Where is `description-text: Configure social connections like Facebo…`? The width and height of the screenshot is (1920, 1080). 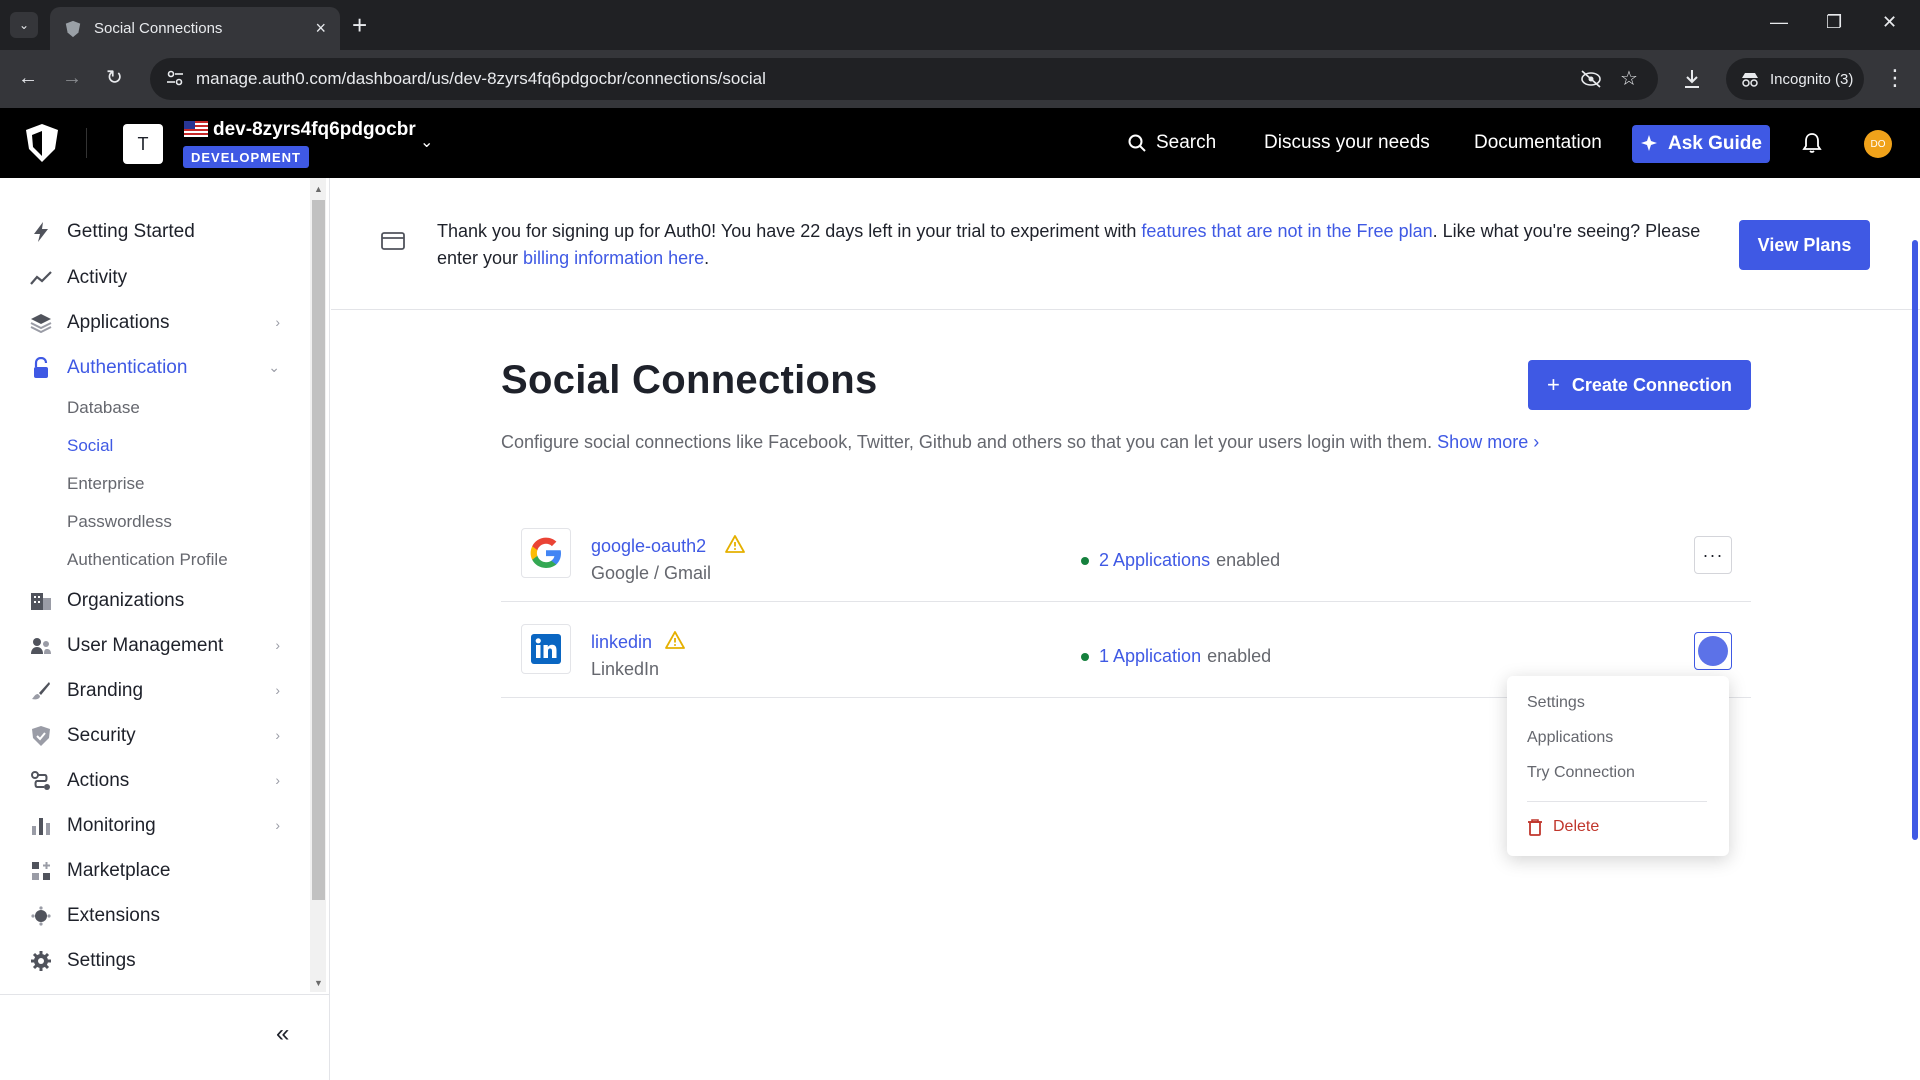
description-text: Configure social connections like Facebo… is located at coordinates (969, 442).